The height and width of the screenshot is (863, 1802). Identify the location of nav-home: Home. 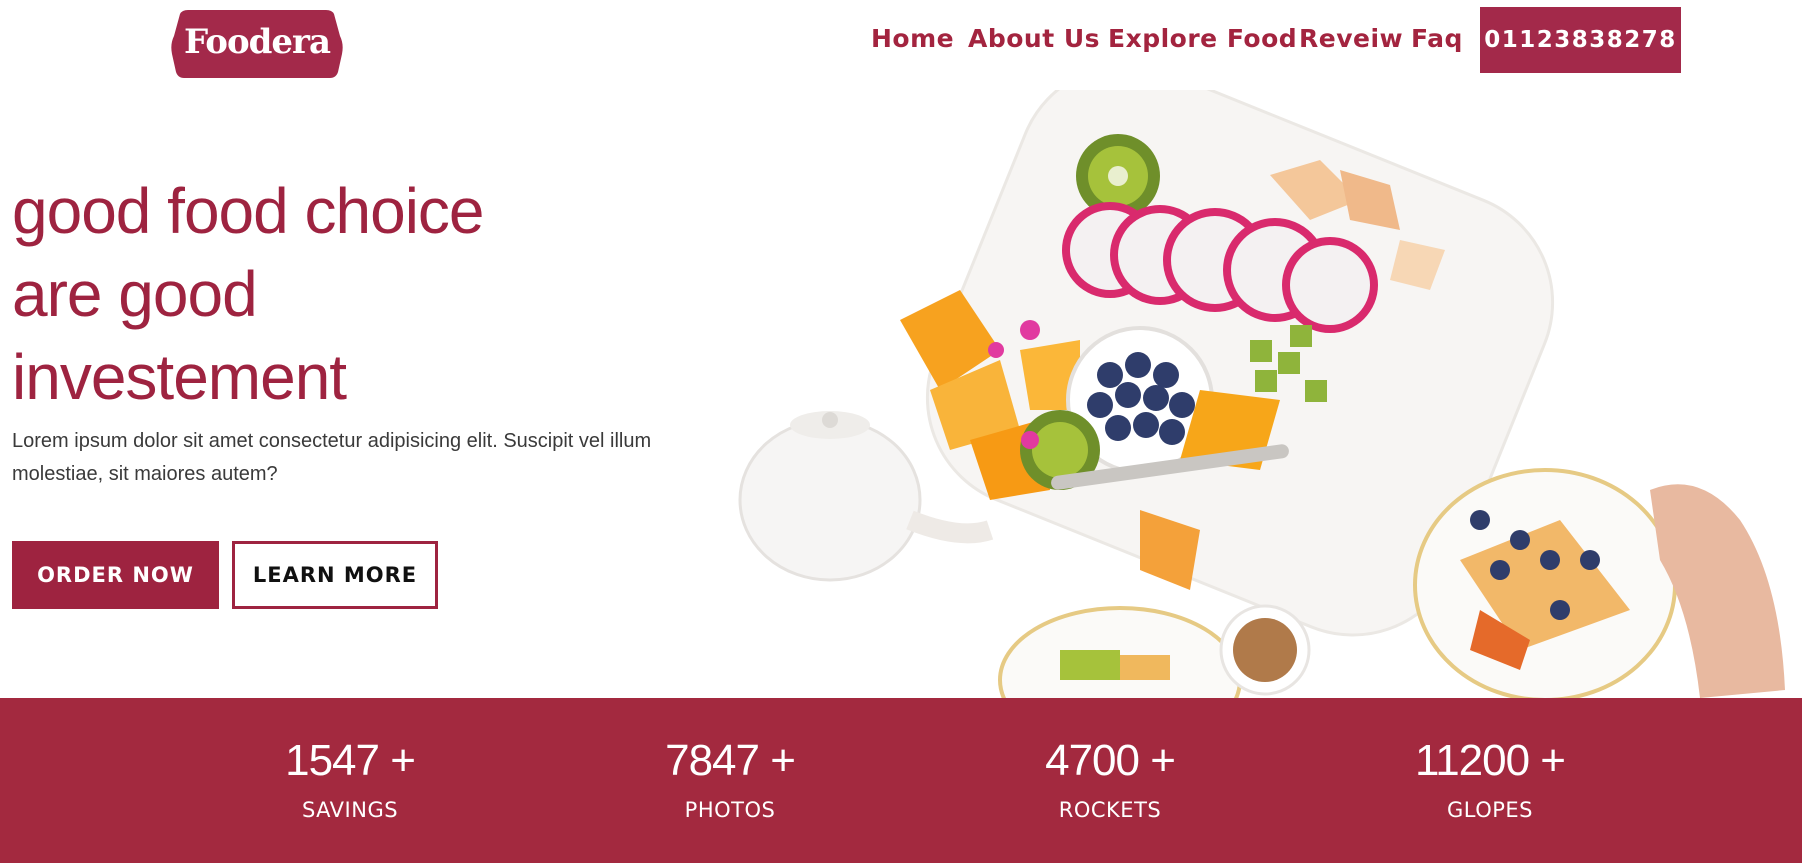
(912, 38).